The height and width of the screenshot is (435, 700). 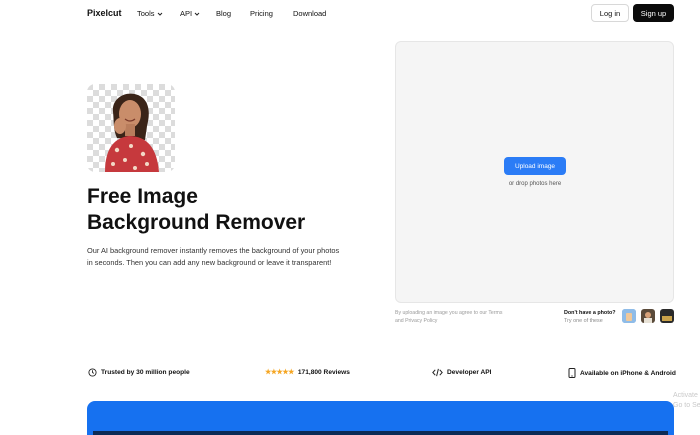 I want to click on page-title-line1: Free Image, so click(x=142, y=196).